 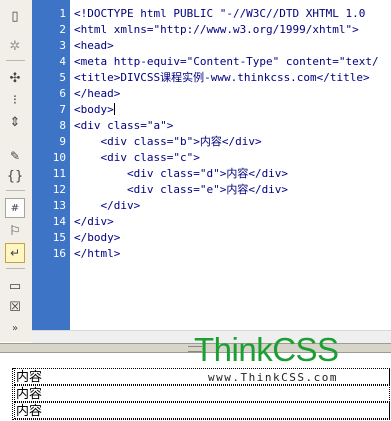 I want to click on code-line: <div class="e">内容</div>, so click(x=181, y=189).